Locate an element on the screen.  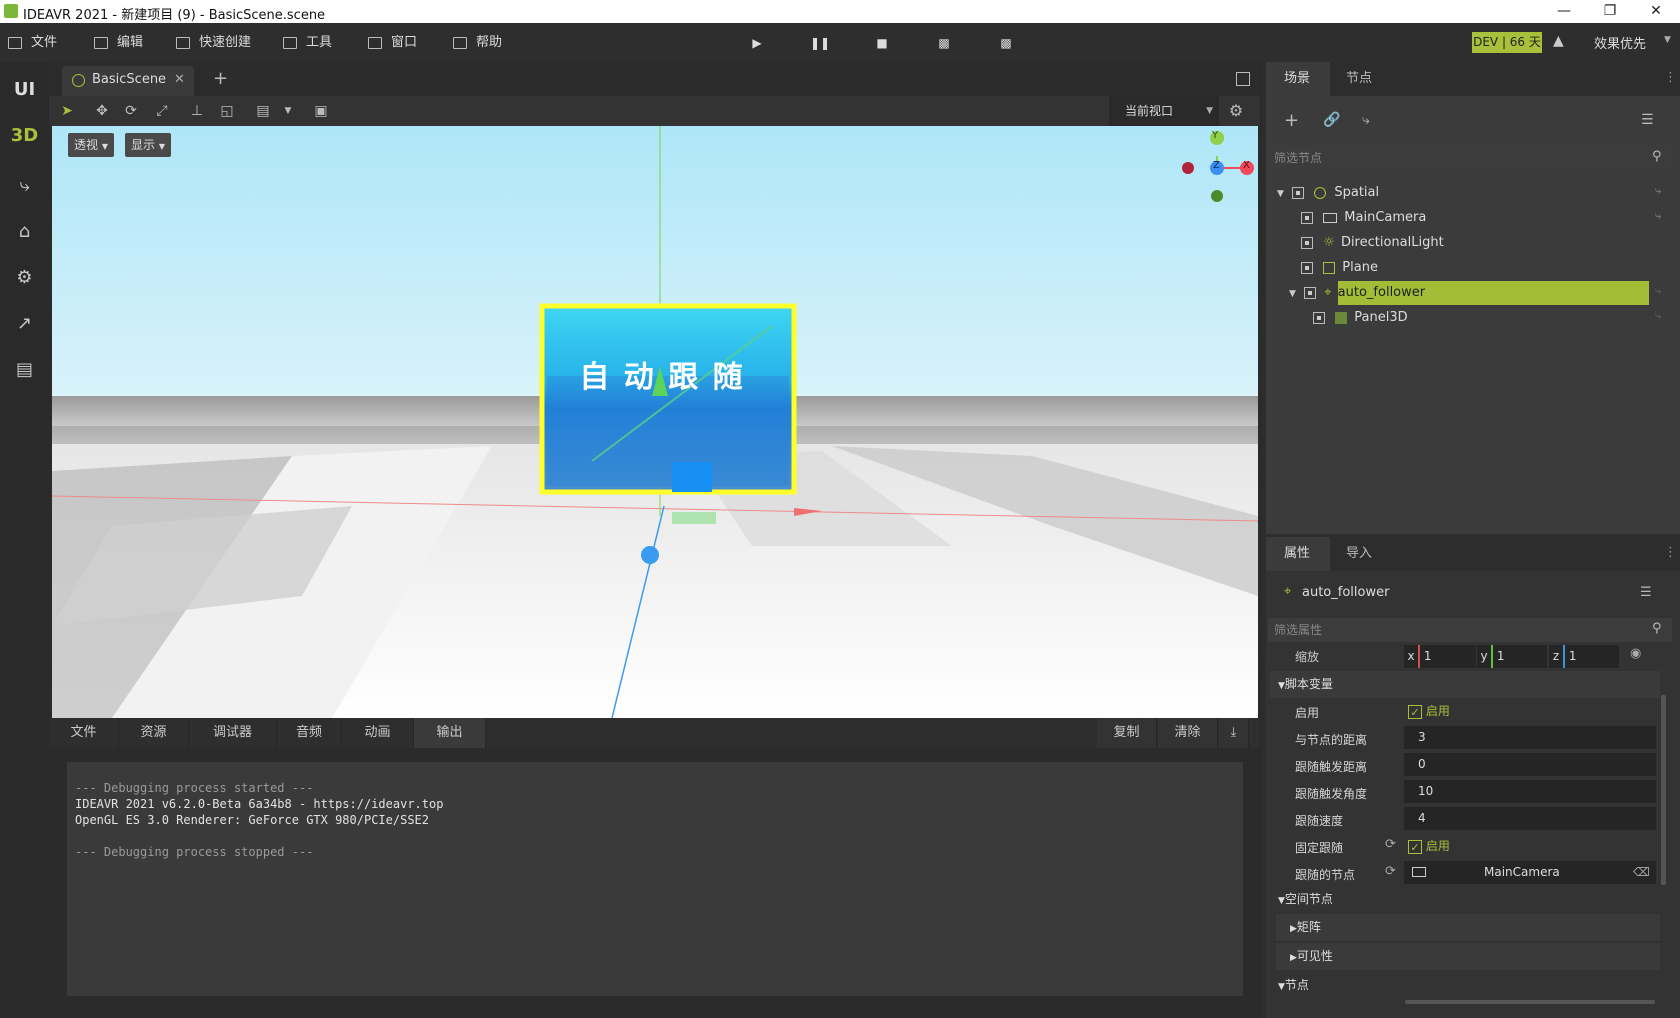
menu-window: 窗口 is located at coordinates (392, 42).